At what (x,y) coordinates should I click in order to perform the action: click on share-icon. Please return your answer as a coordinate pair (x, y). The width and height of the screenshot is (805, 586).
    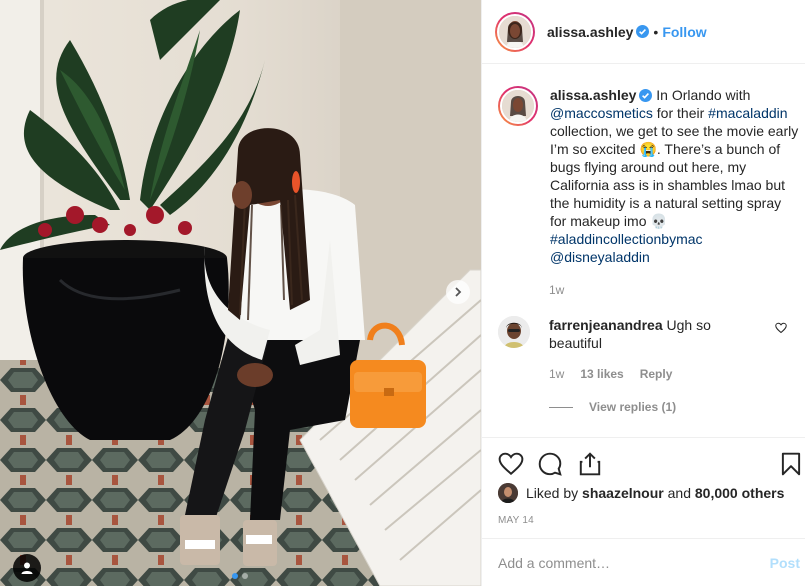
    Looking at the image, I should click on (590, 464).